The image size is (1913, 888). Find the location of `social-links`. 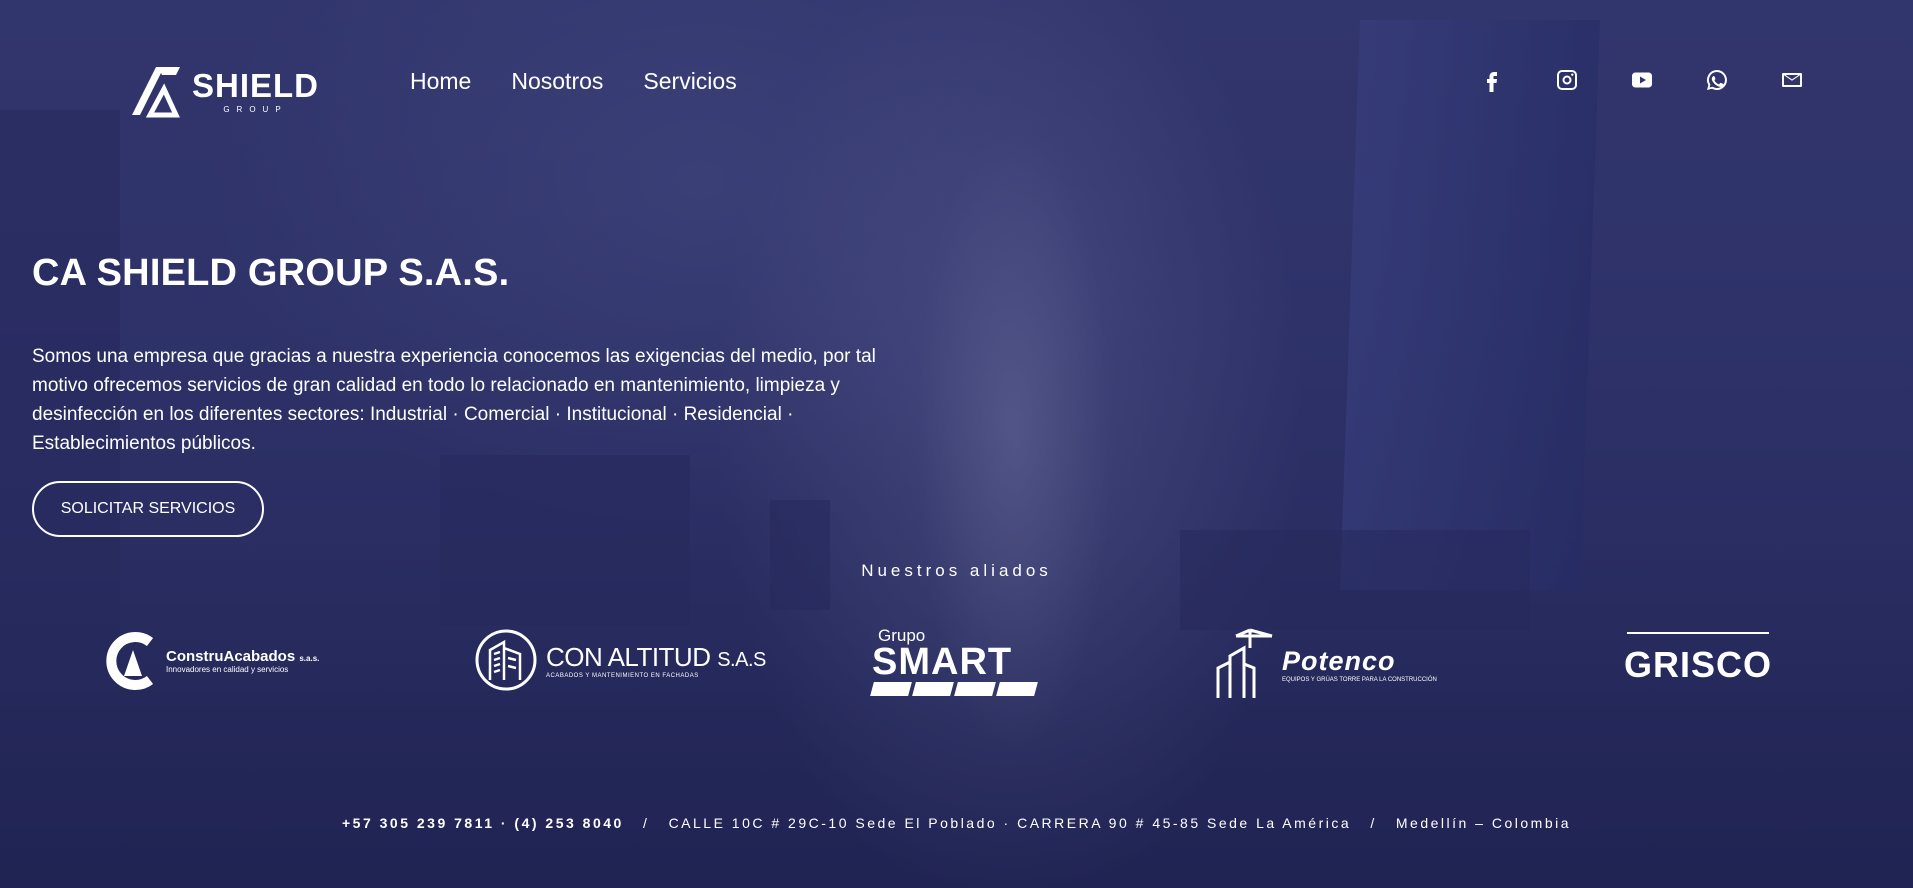

social-links is located at coordinates (1641, 79).